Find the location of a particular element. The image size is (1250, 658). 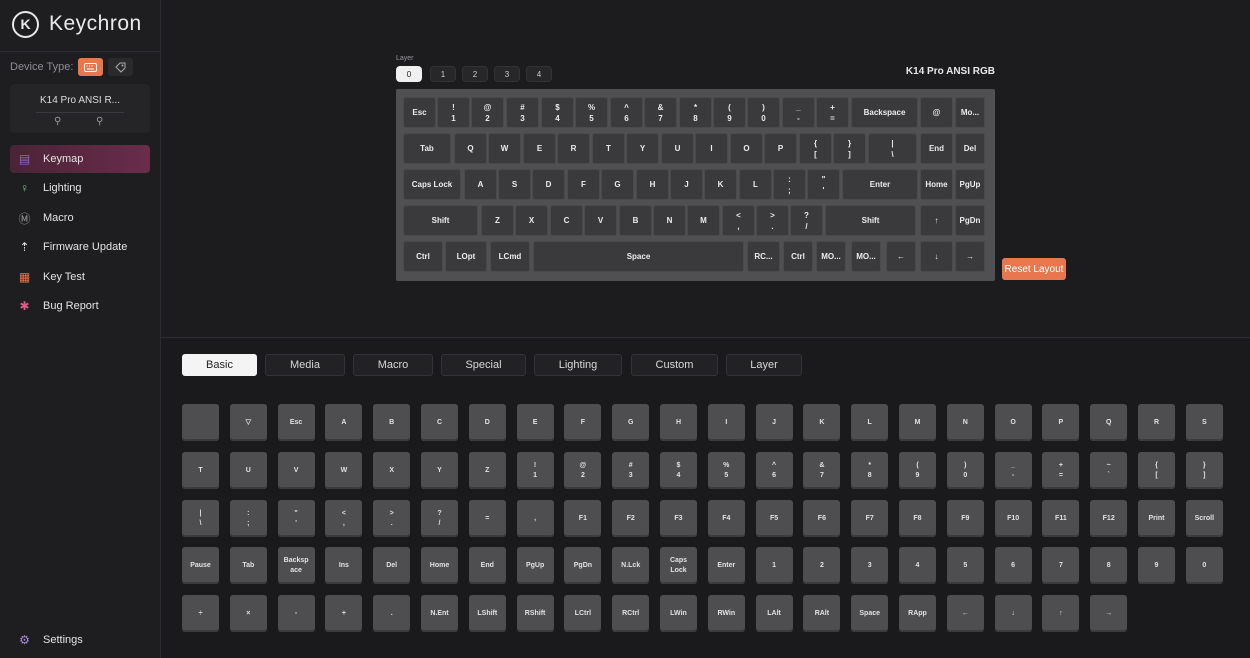

keyboard-key: Caps Lock is located at coordinates (432, 184).